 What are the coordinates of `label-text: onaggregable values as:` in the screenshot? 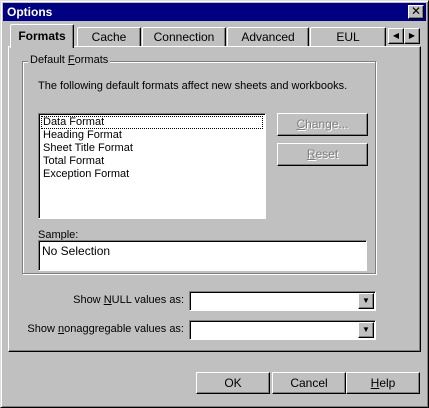 It's located at (124, 329).